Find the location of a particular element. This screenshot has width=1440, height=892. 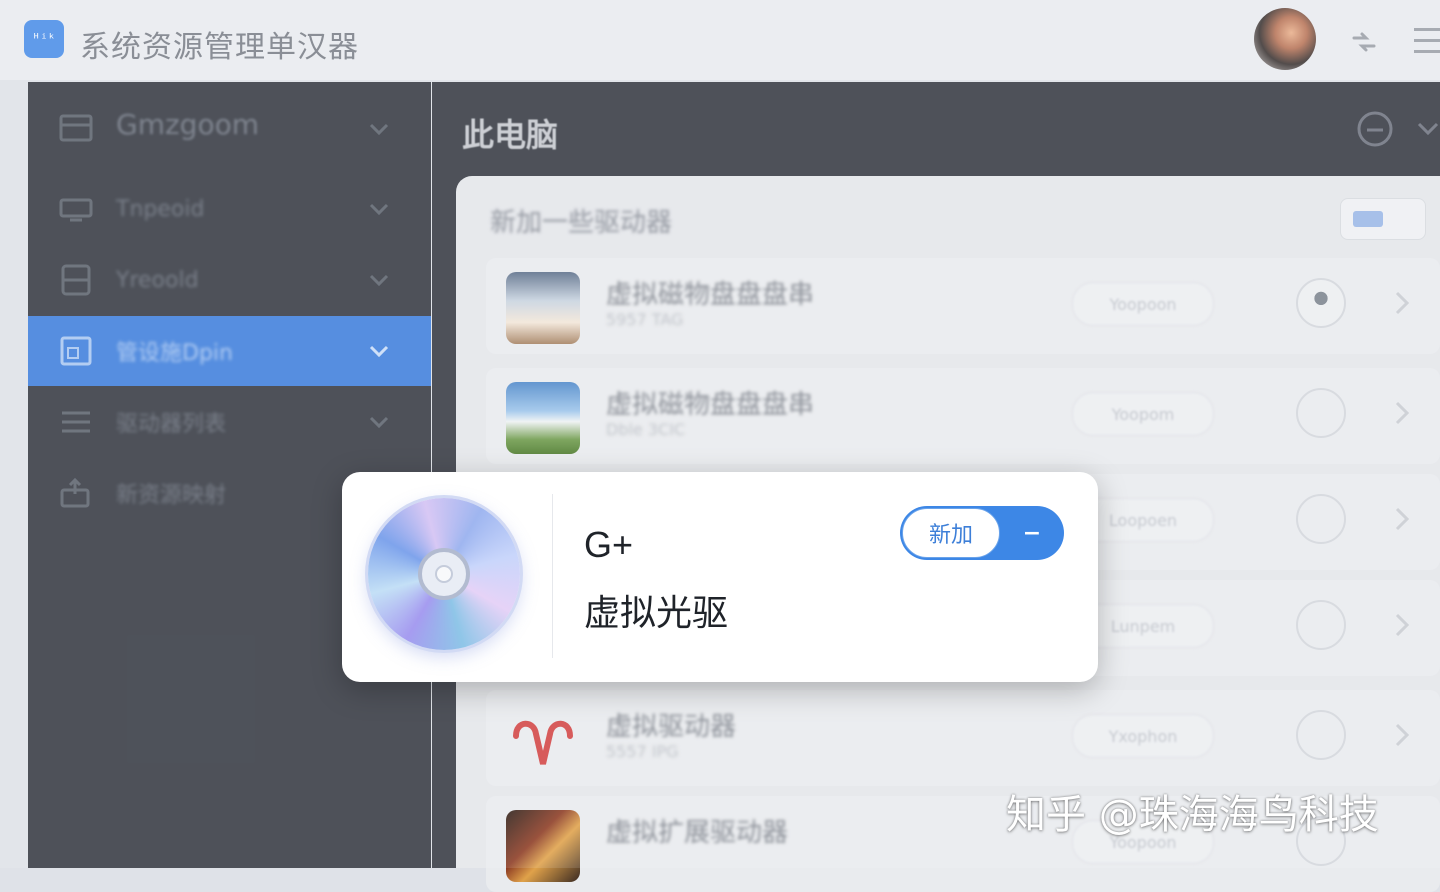

sidebar-header: Gmzgoom is located at coordinates (229, 127).